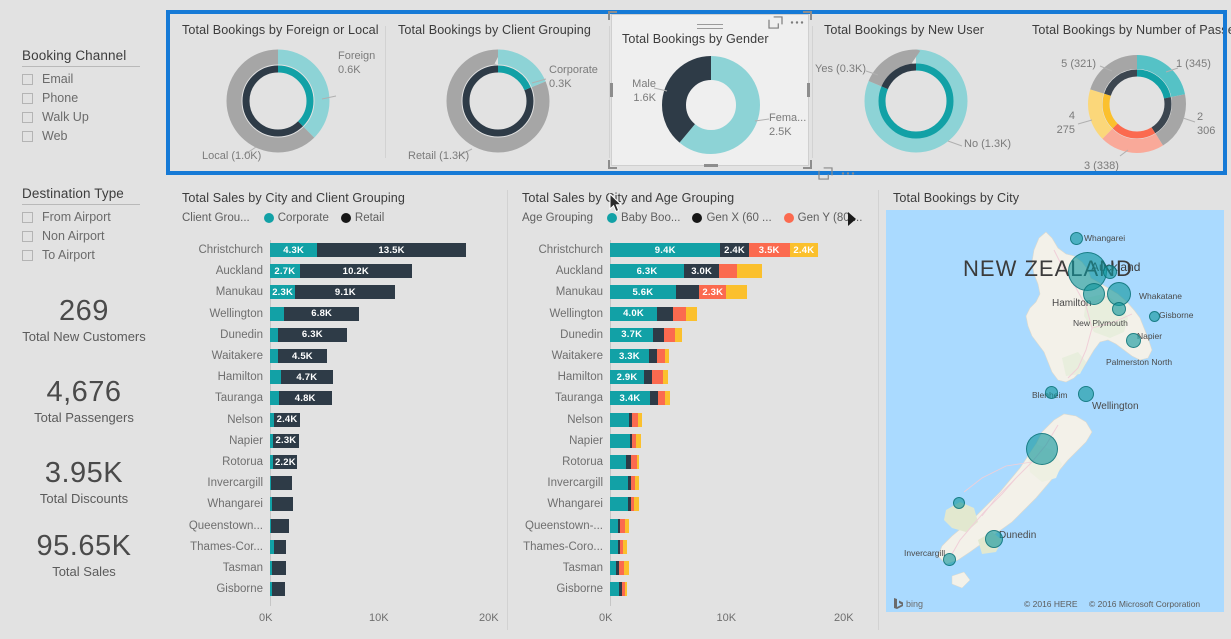 The width and height of the screenshot is (1231, 639). What do you see at coordinates (994, 539) in the screenshot?
I see `map-bubble-dunedin` at bounding box center [994, 539].